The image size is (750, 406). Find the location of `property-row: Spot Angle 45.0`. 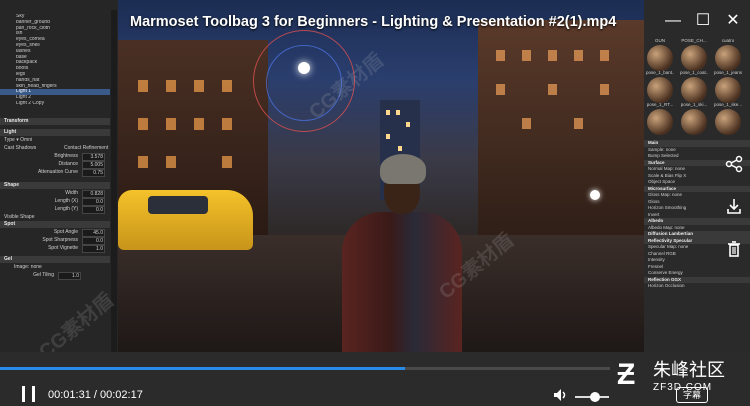

property-row: Spot Angle 45.0 is located at coordinates (55, 232).